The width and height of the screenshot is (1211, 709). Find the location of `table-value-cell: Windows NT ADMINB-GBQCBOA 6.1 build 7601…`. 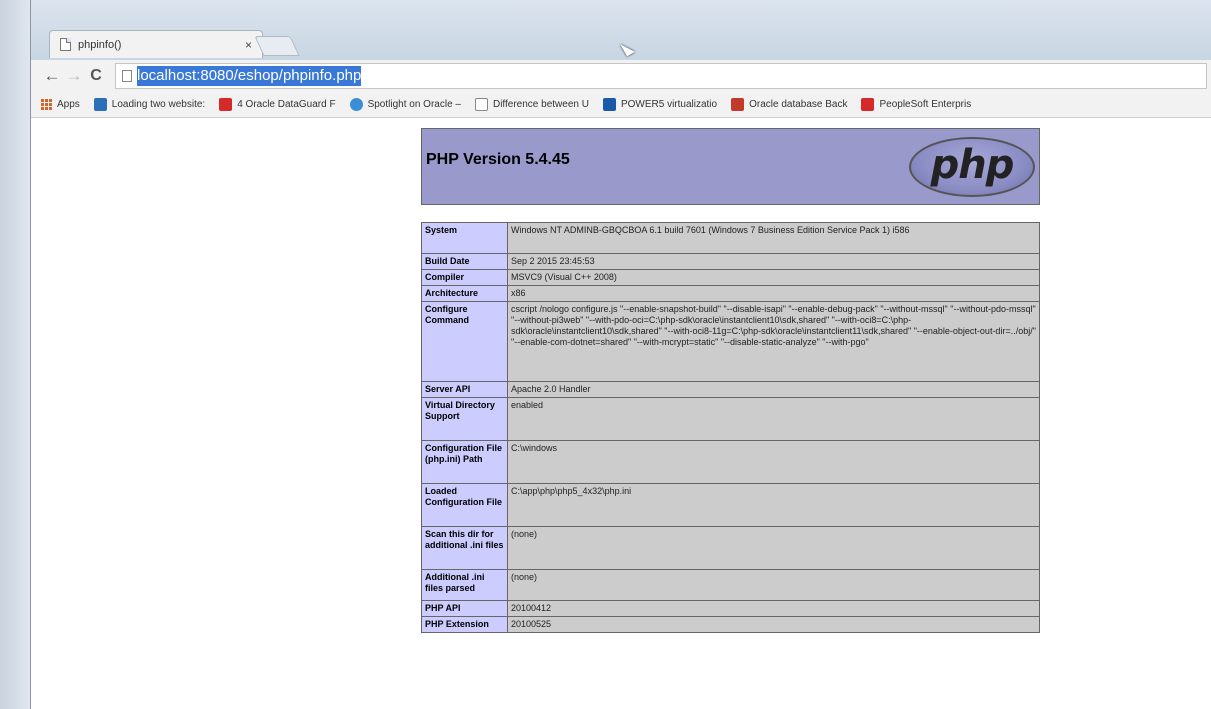

table-value-cell: Windows NT ADMINB-GBQCBOA 6.1 build 7601… is located at coordinates (773, 238).